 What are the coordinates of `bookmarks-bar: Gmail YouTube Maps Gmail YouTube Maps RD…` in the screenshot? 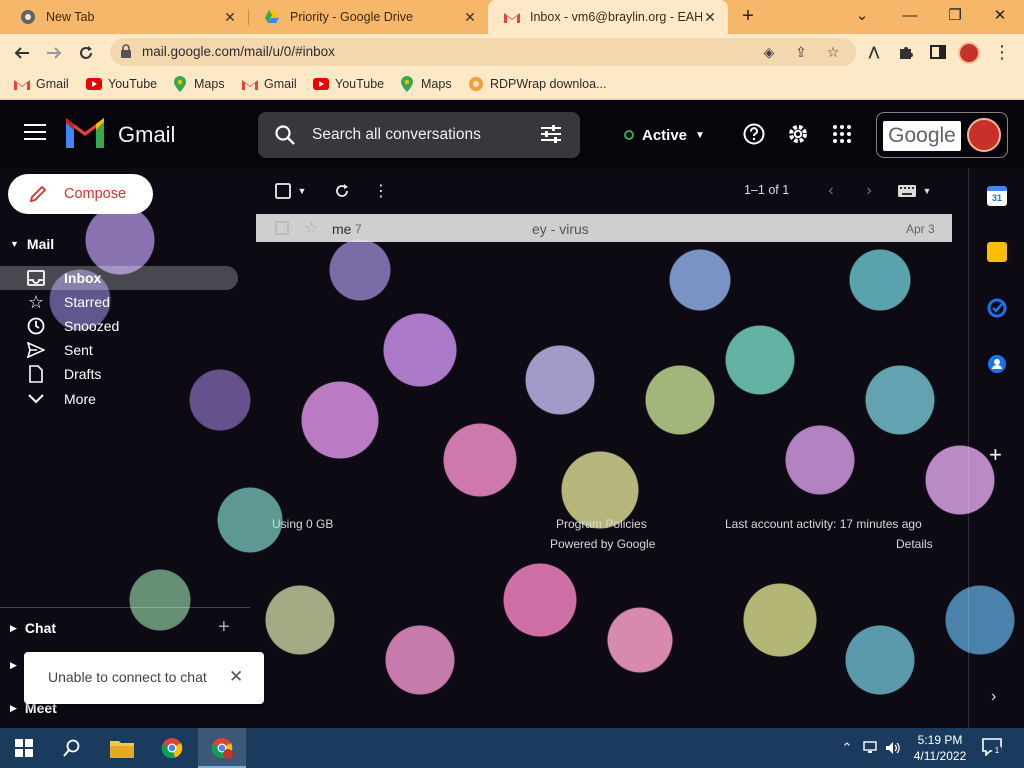 It's located at (512, 85).